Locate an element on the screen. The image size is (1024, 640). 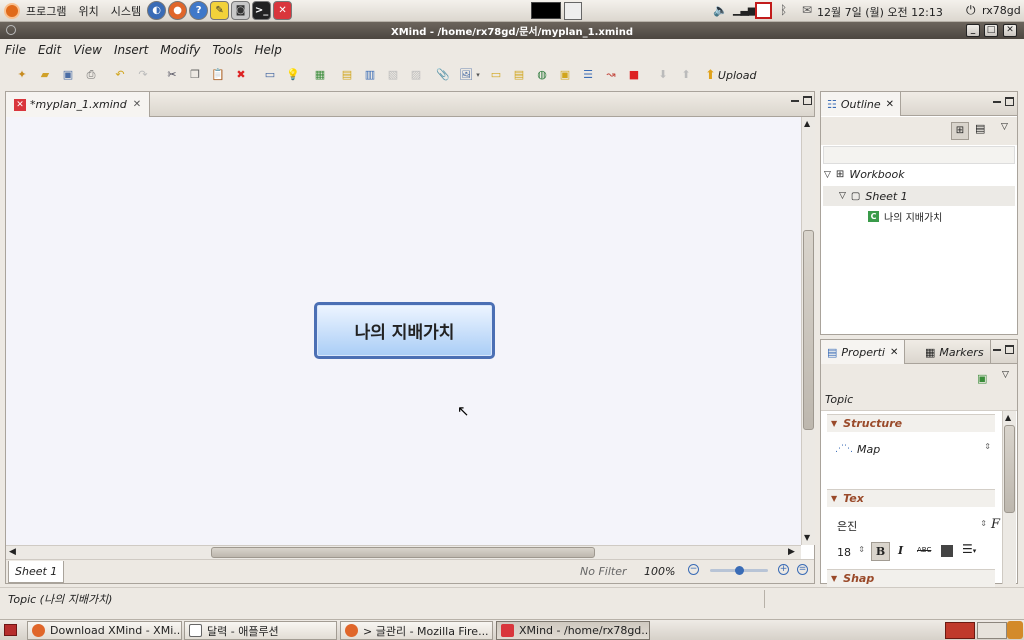
taskbar-item-calendar: 달력 - 애플루션 is located at coordinates (260, 630).